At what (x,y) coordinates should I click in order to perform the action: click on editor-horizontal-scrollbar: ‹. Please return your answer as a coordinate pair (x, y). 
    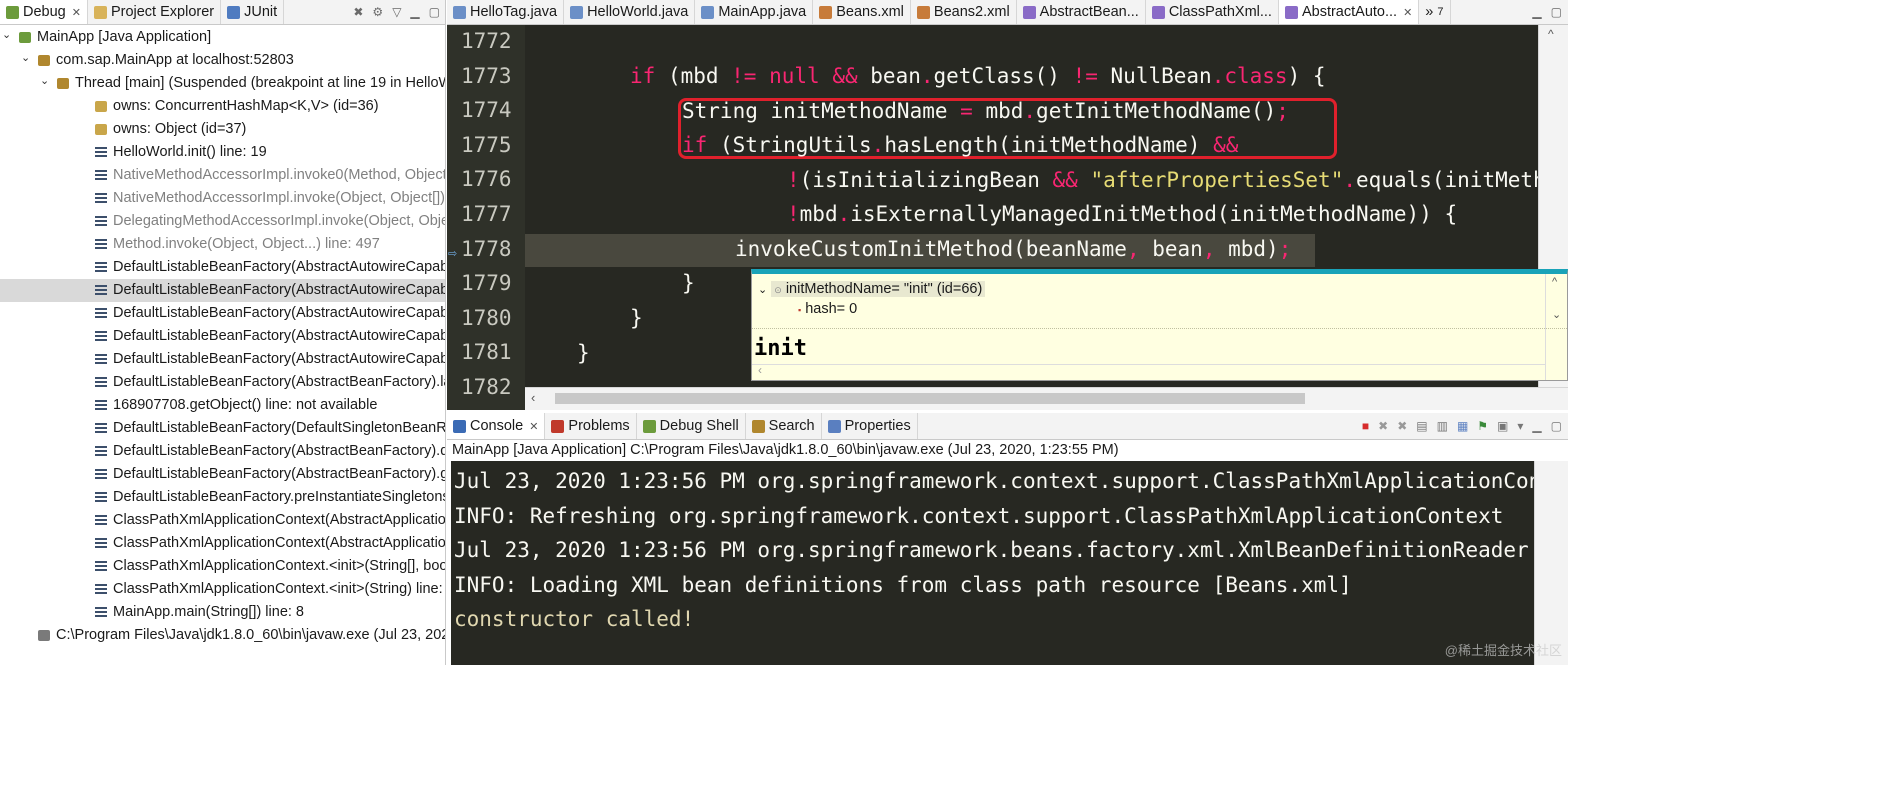
    Looking at the image, I should click on (1046, 398).